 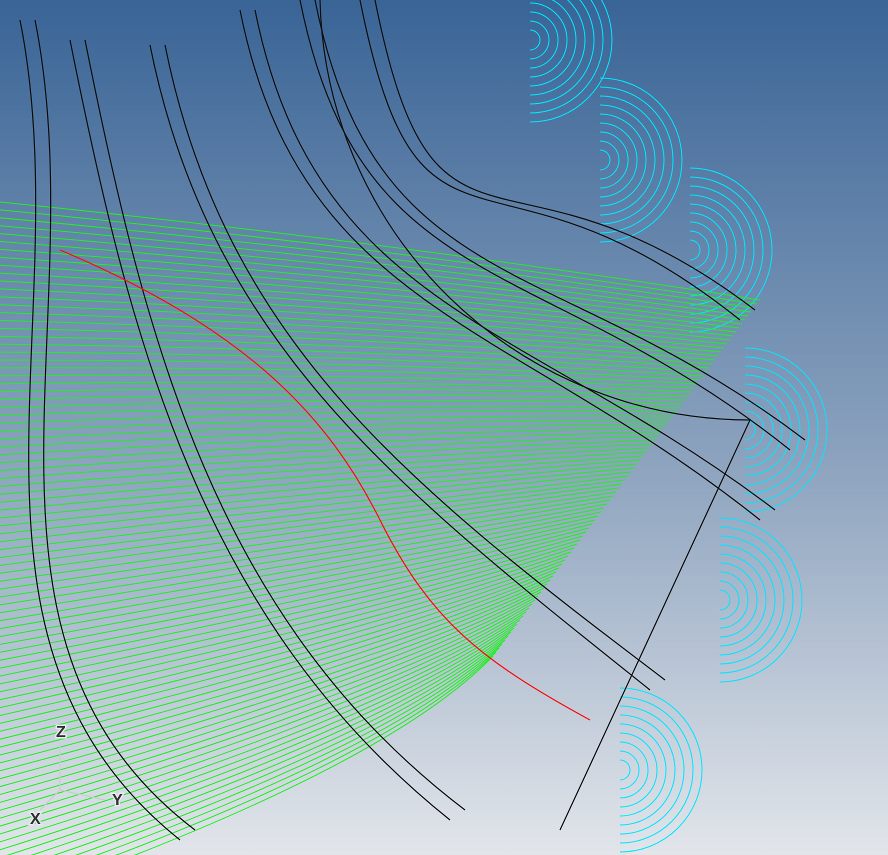 What do you see at coordinates (73, 777) in the screenshot?
I see `axis-triad-icon` at bounding box center [73, 777].